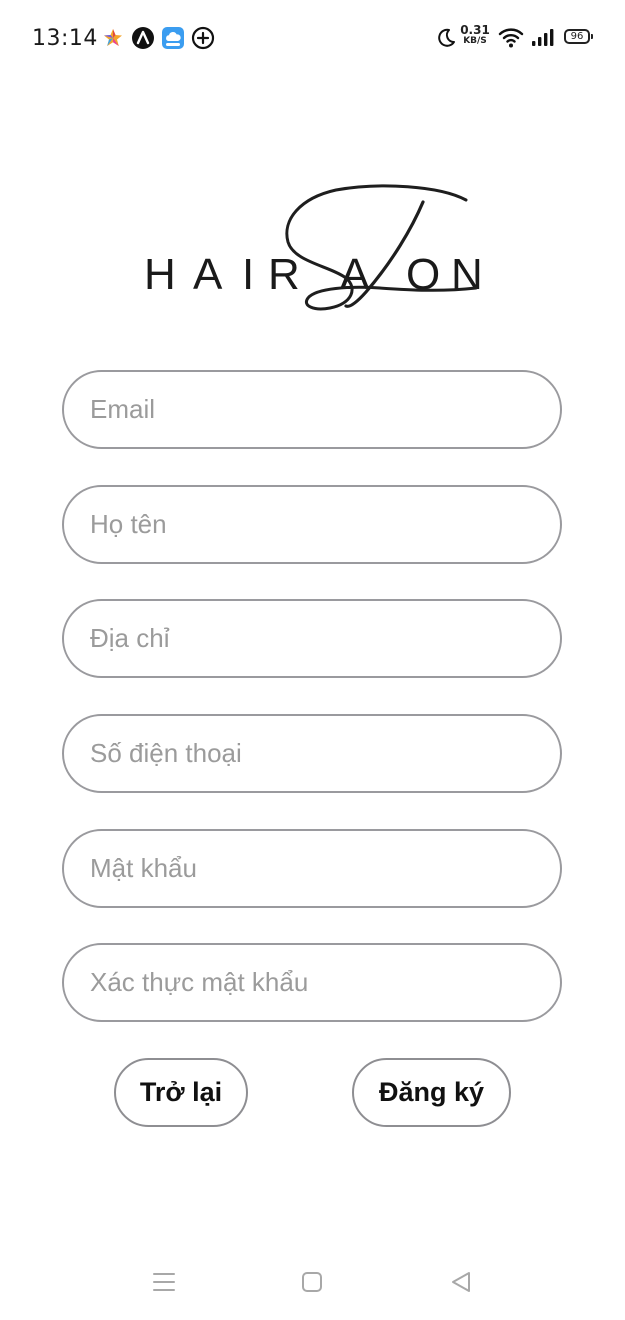  I want to click on email-input, so click(310, 409).